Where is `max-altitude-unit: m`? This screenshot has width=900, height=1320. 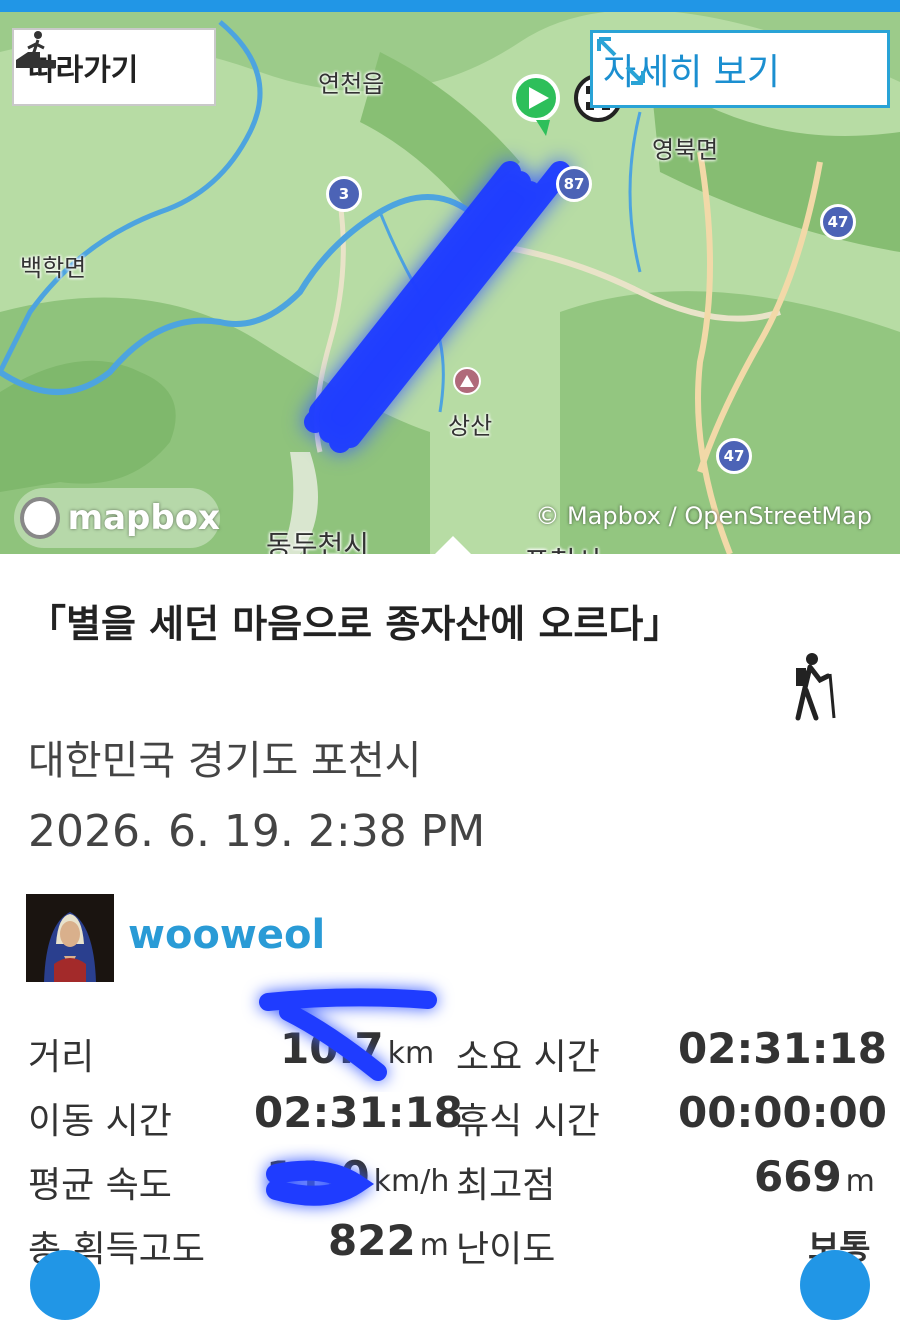 max-altitude-unit: m is located at coordinates (860, 1181).